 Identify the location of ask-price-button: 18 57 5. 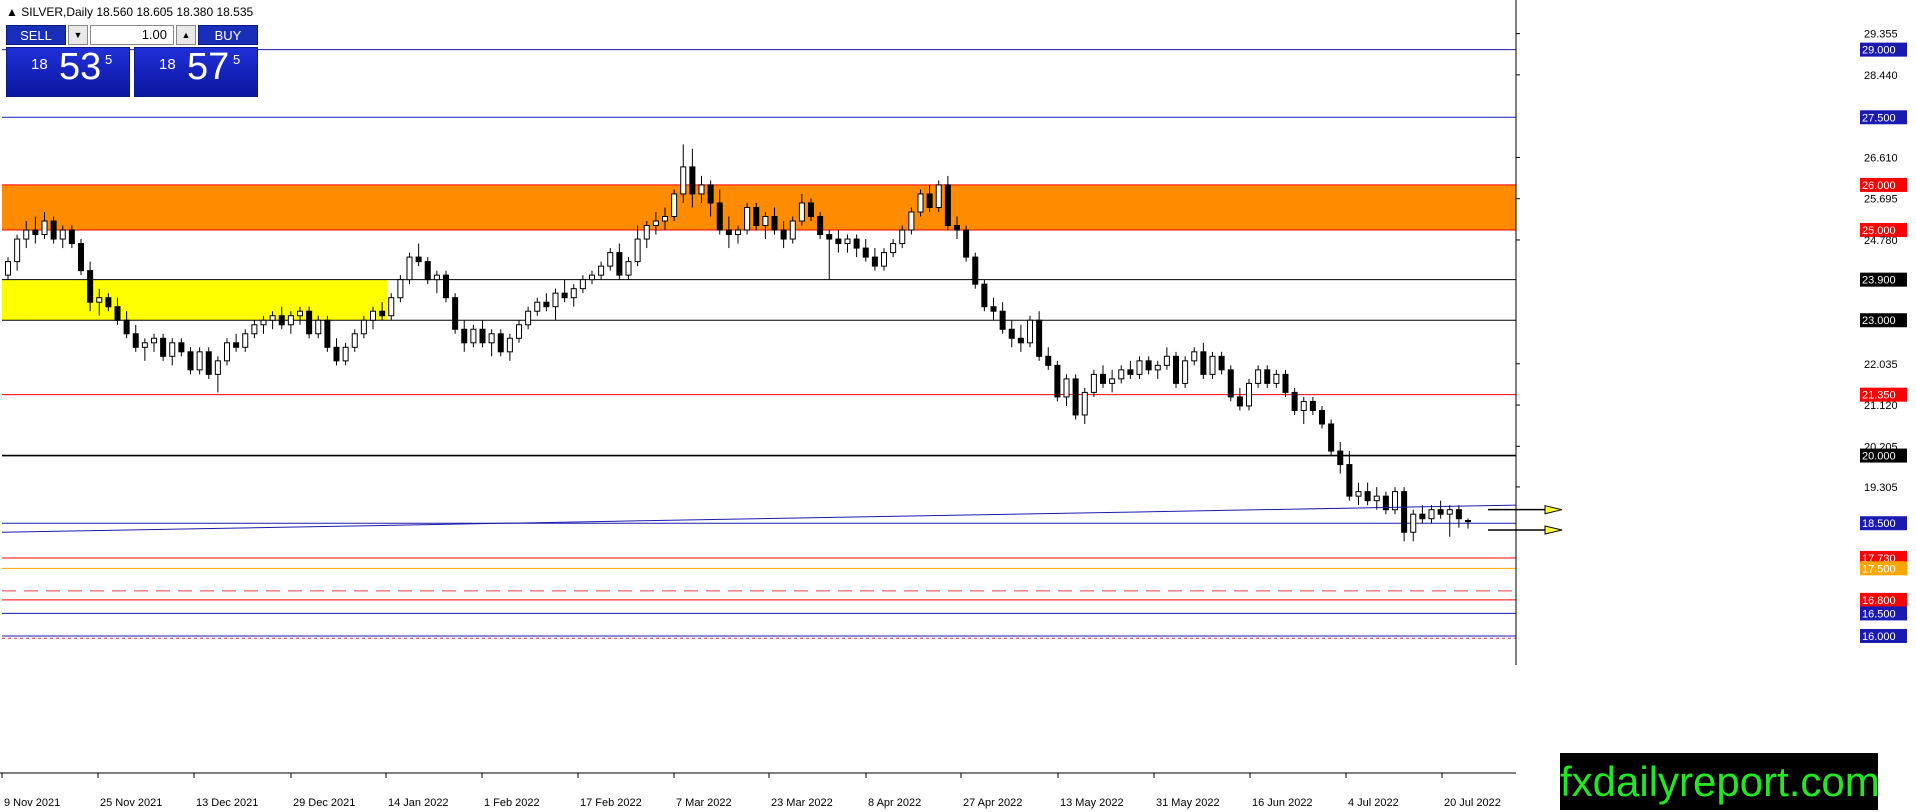
(196, 71).